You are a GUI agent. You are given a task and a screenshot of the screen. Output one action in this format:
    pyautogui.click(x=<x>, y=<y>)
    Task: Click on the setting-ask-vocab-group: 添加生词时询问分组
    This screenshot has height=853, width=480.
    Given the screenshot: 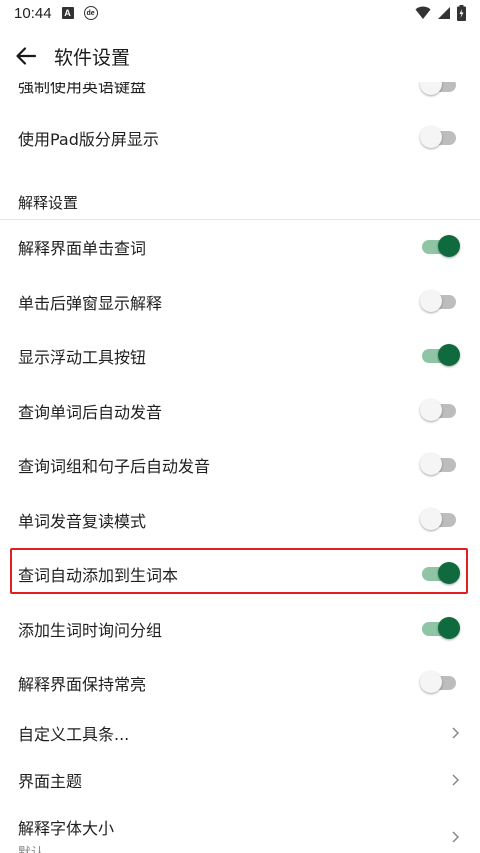 What is the action you would take?
    pyautogui.click(x=240, y=629)
    